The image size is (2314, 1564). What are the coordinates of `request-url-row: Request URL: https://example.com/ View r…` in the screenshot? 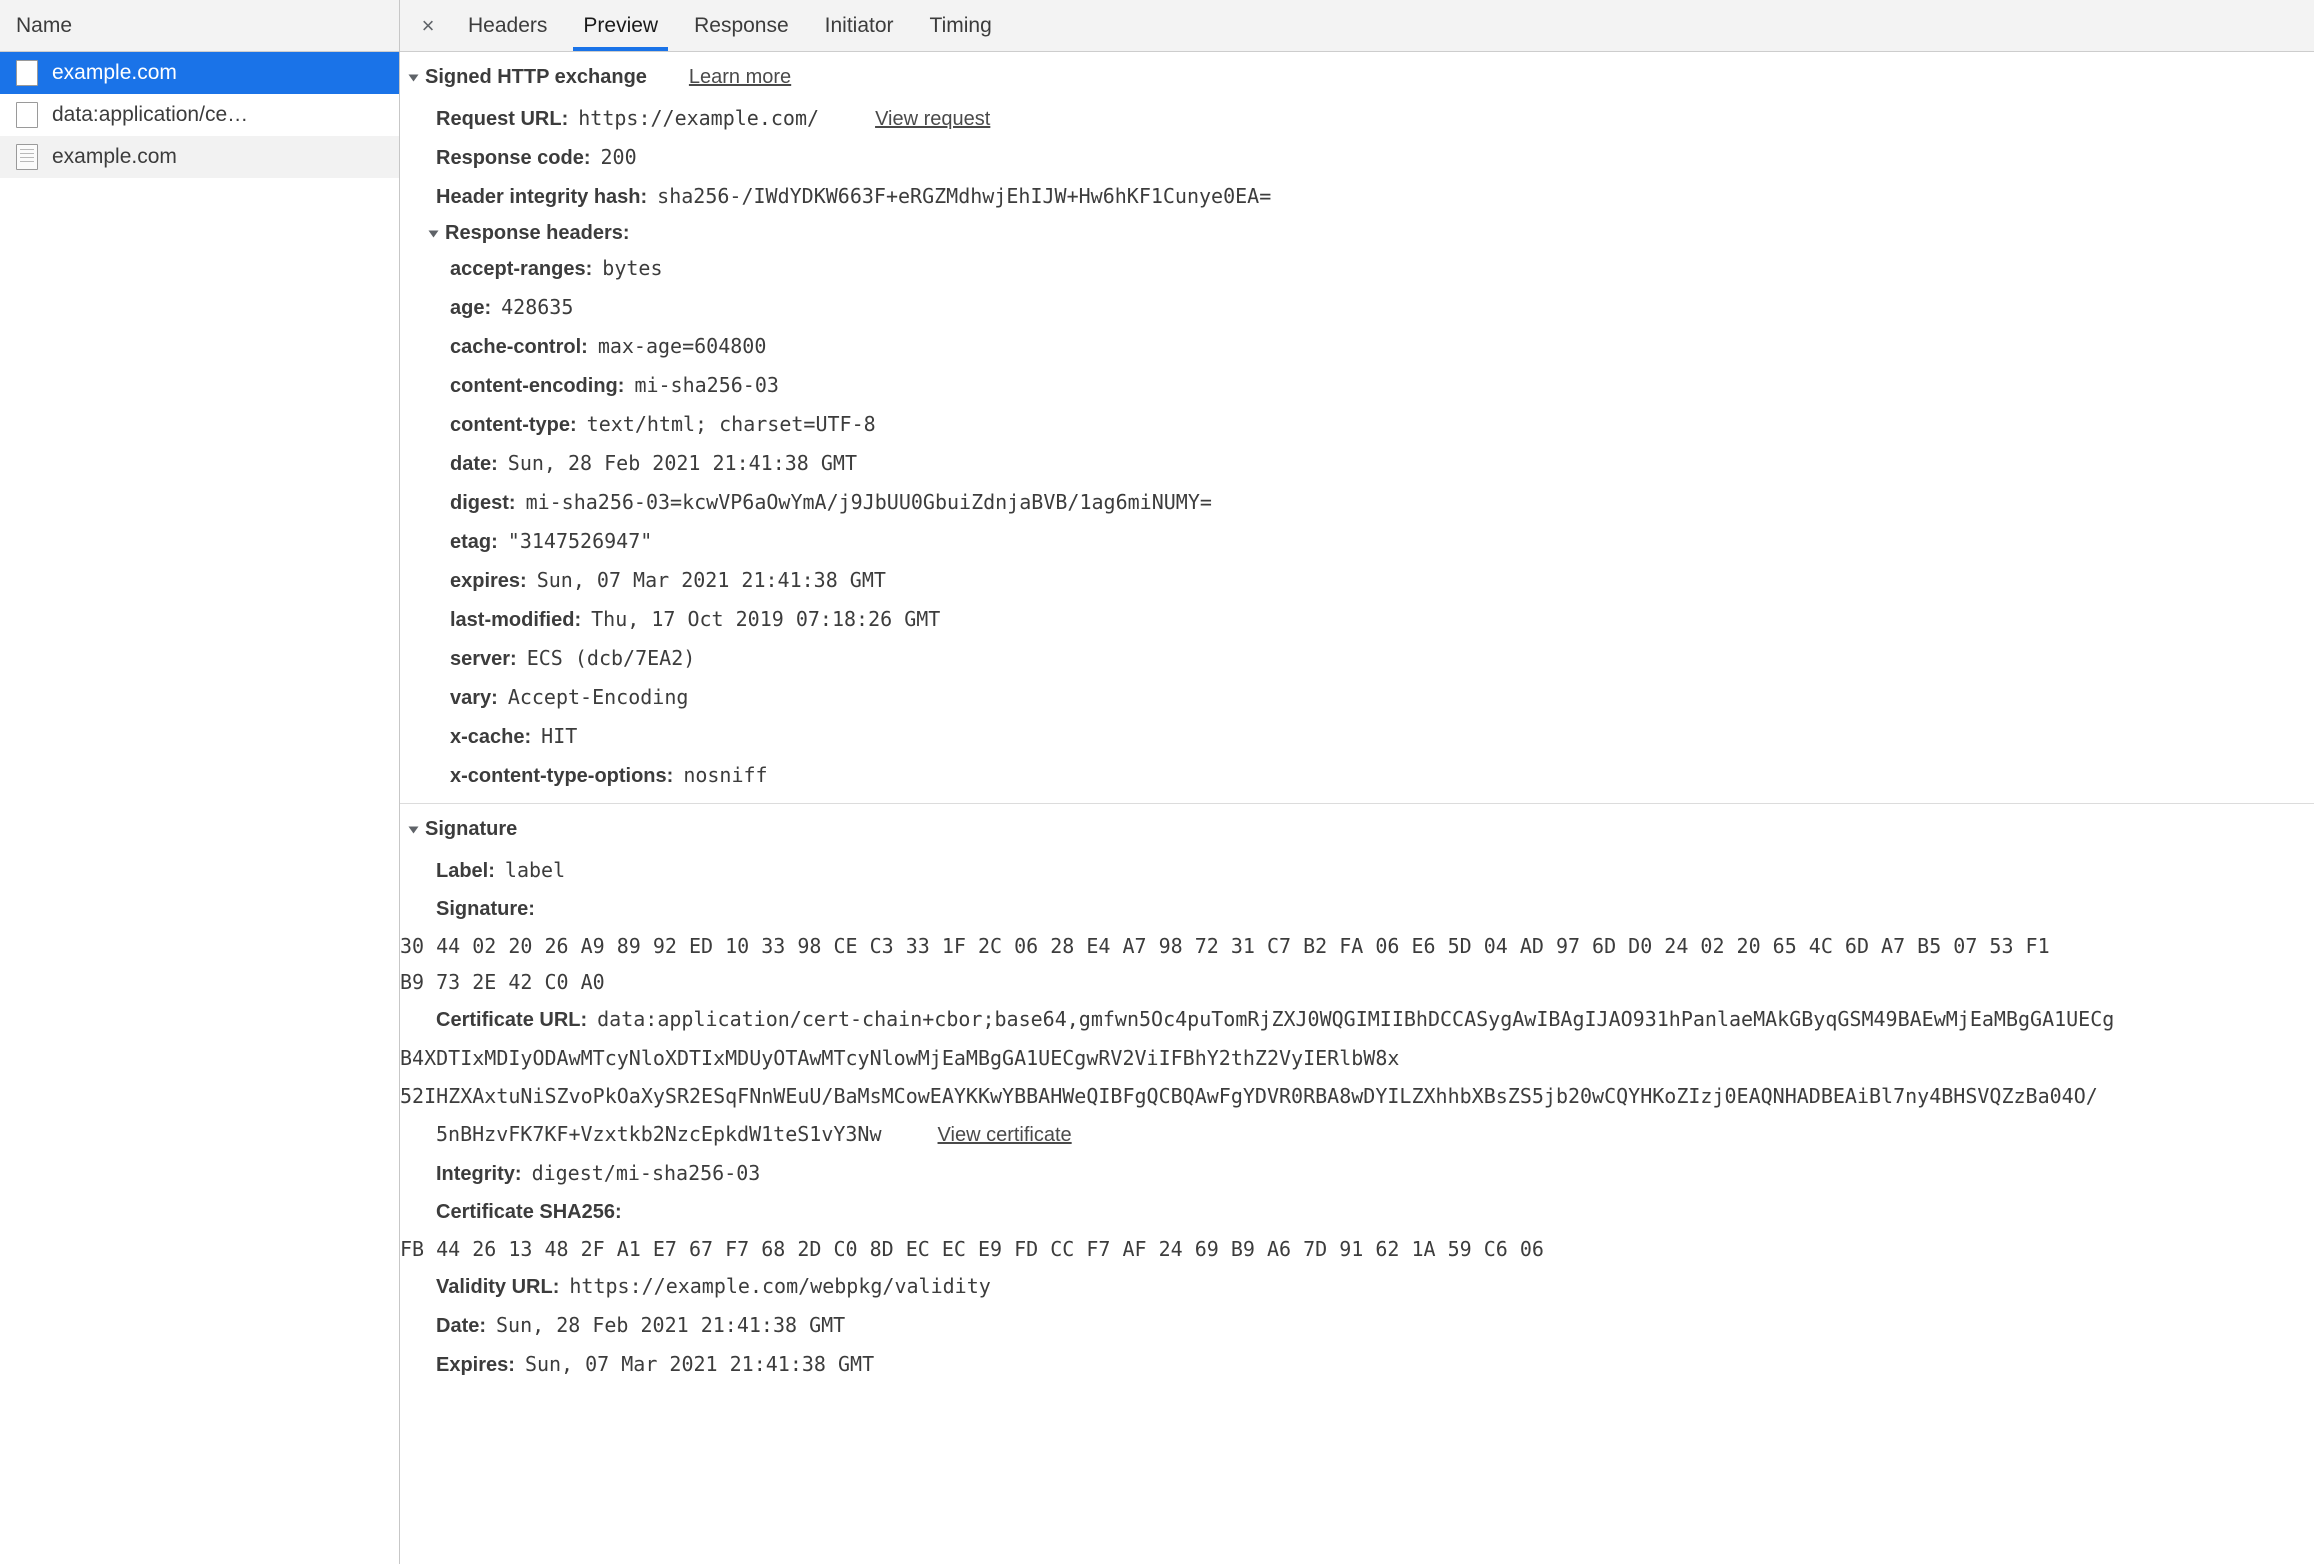 It's located at (1357, 118).